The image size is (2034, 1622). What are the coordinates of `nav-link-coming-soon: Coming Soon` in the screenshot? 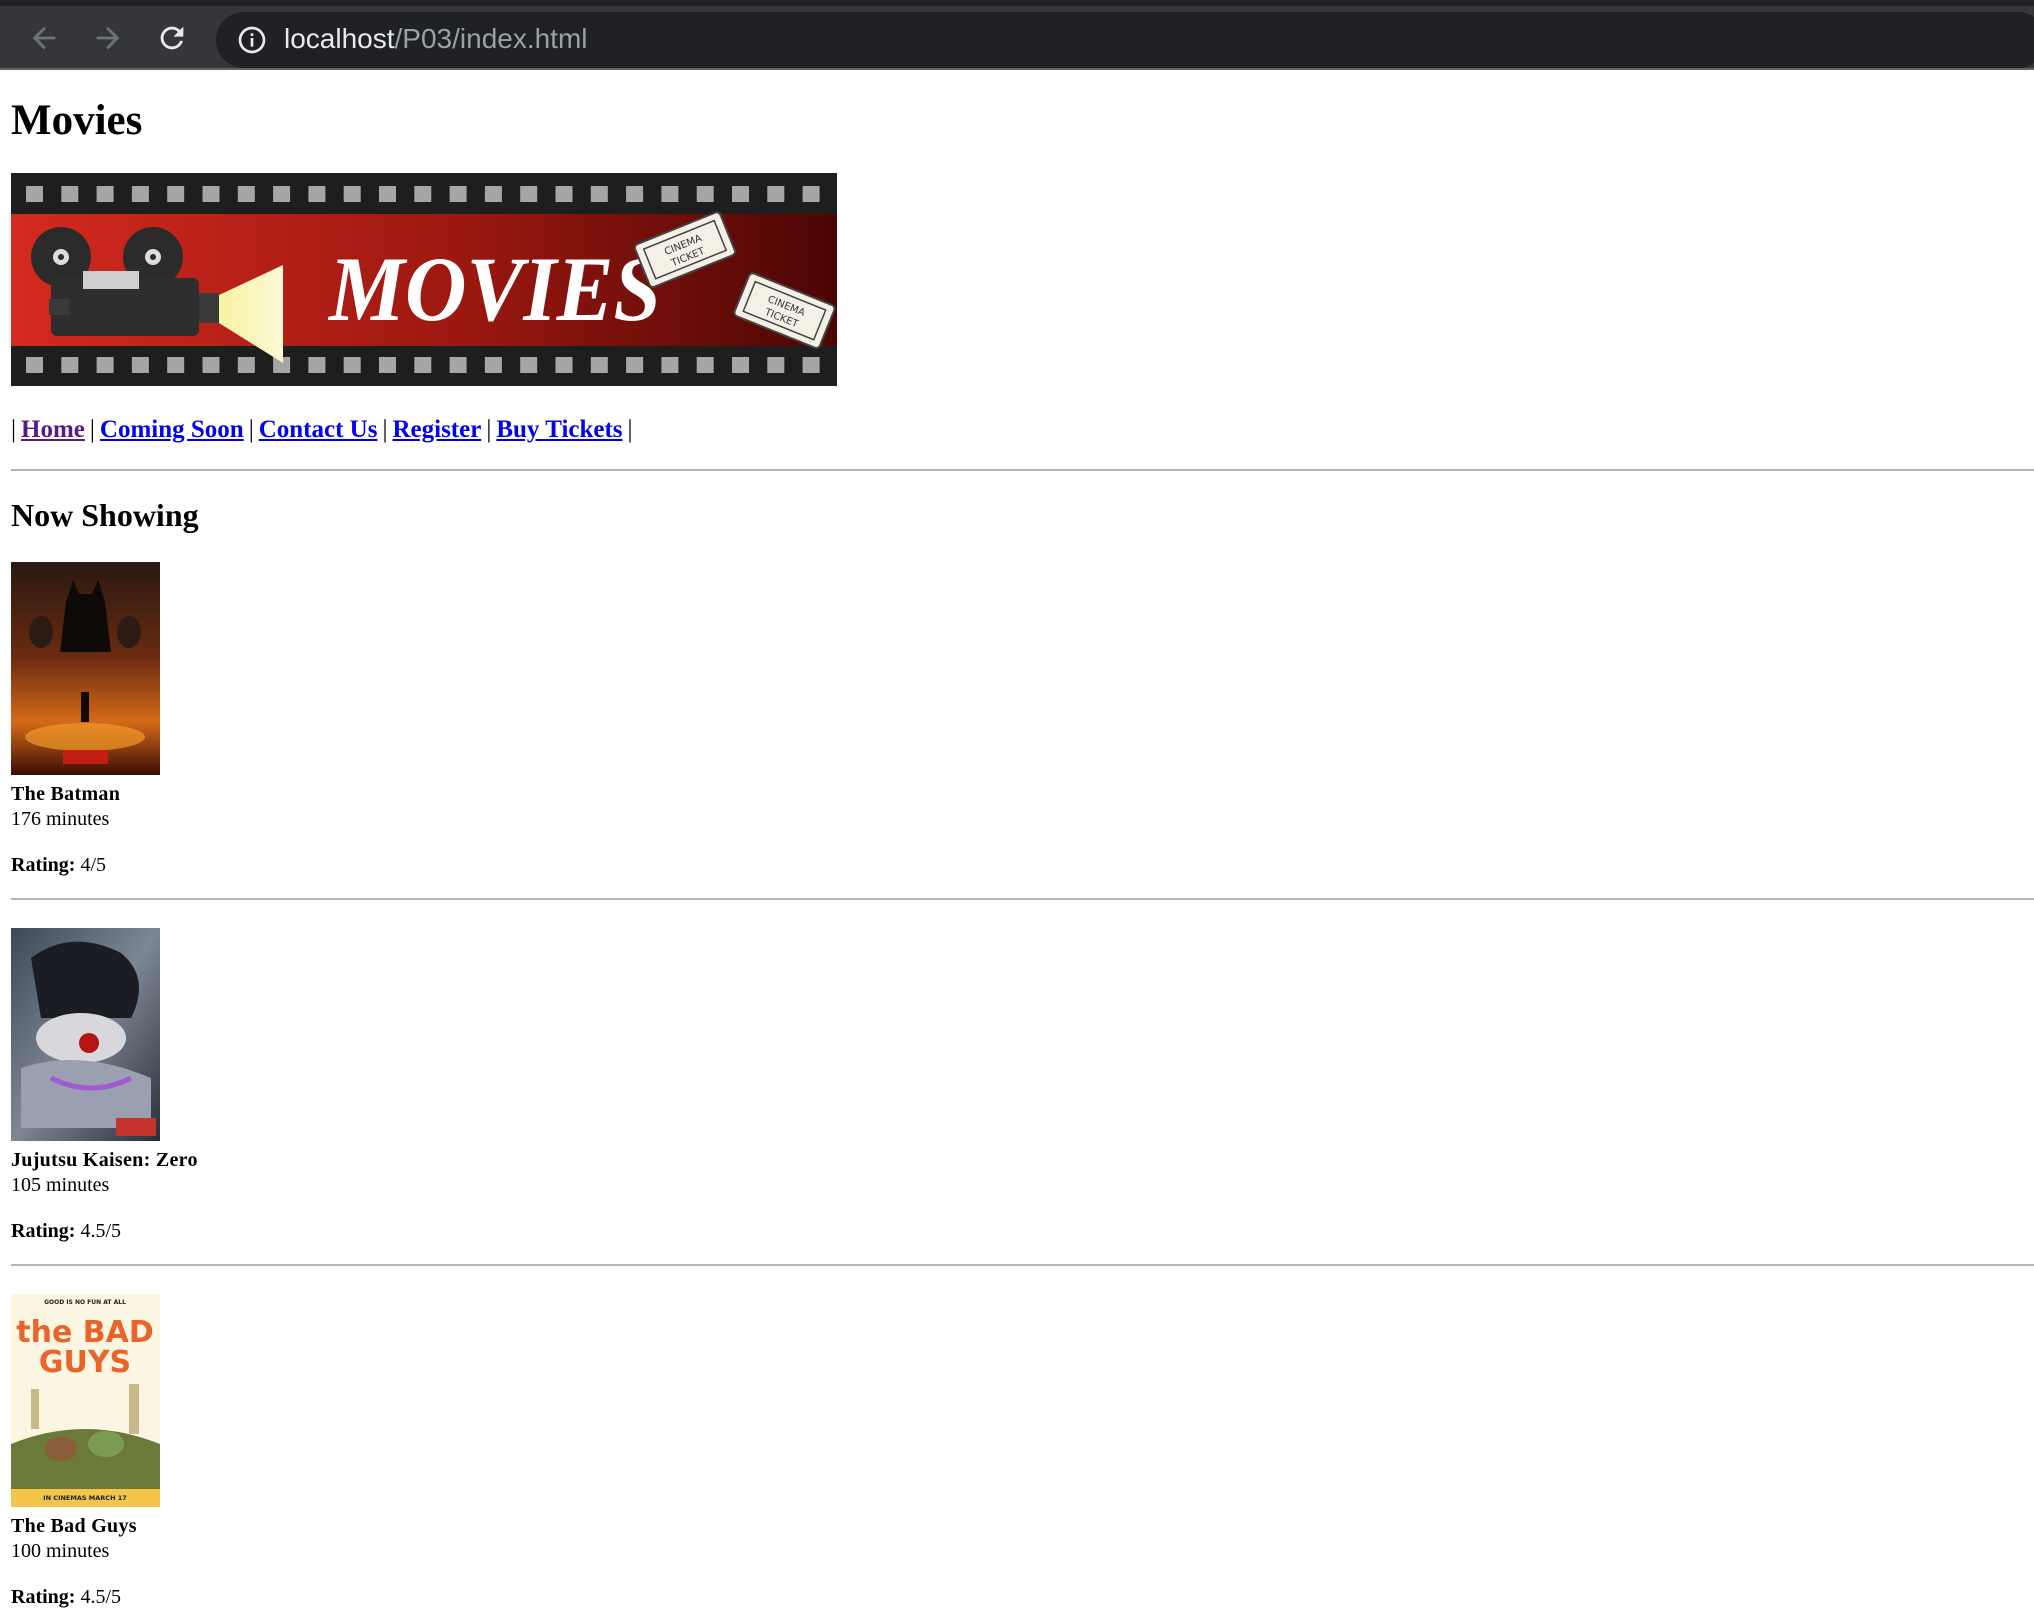 It's located at (172, 429).